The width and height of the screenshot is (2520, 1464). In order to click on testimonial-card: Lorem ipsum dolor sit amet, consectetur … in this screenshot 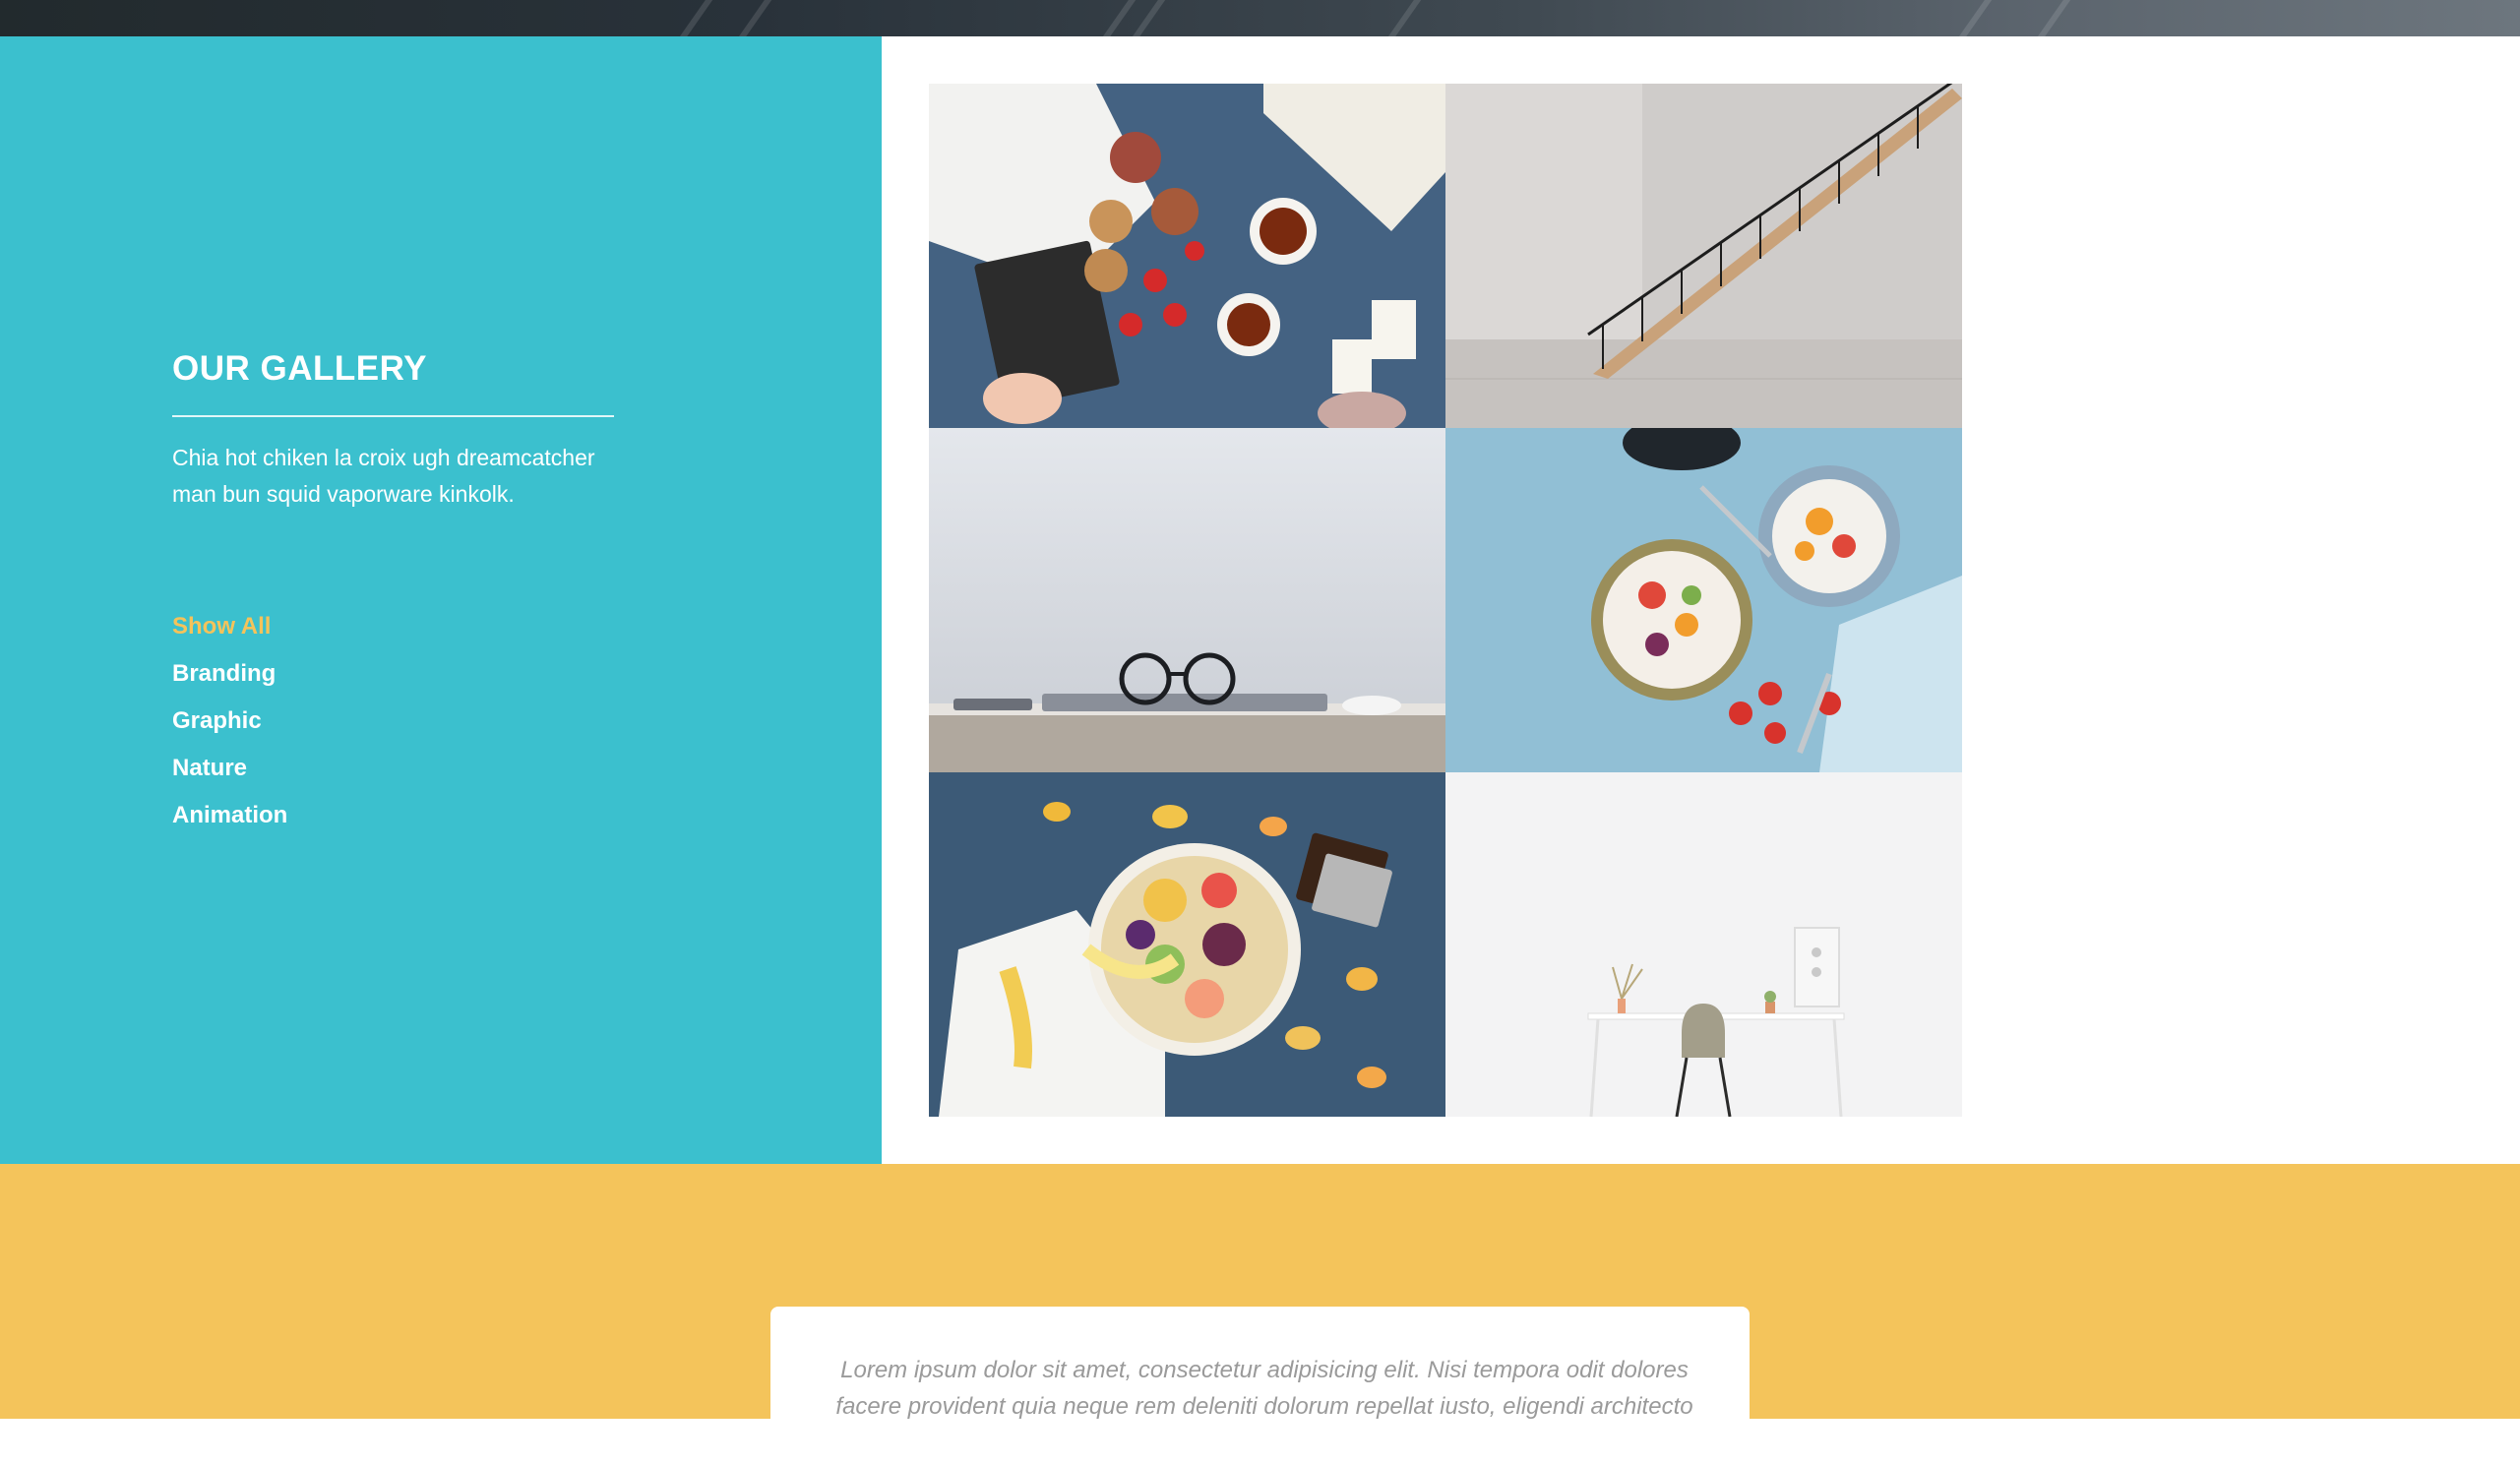, I will do `click(1260, 1385)`.